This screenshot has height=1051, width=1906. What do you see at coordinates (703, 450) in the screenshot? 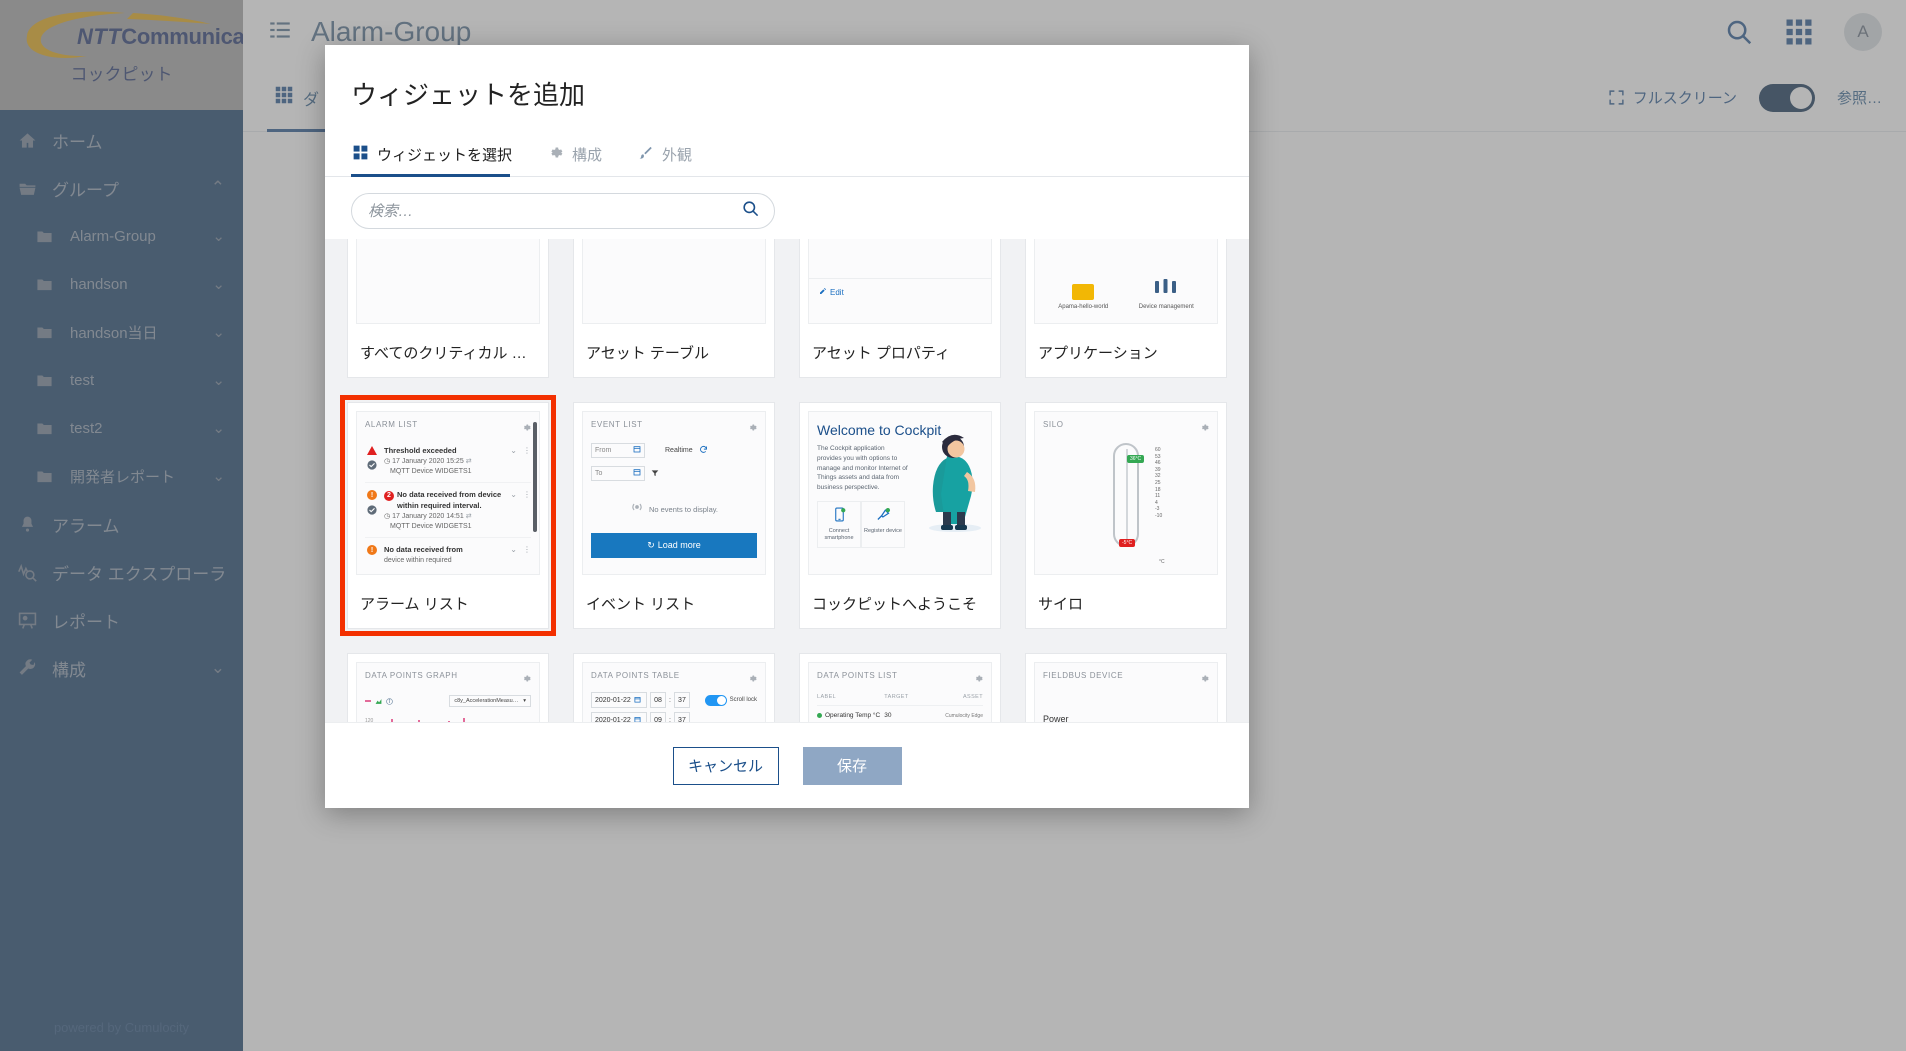
I see `refresh-icon` at bounding box center [703, 450].